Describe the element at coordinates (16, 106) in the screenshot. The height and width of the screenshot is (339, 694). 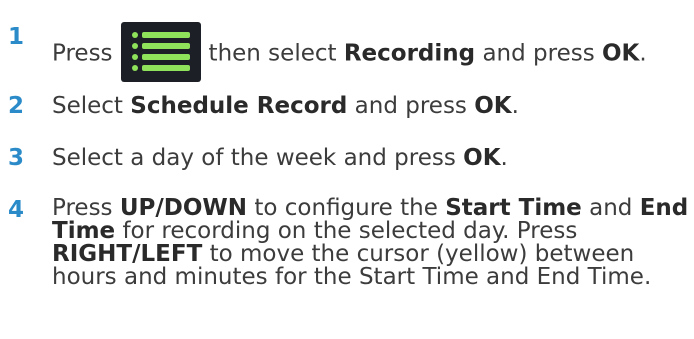
I see `step-number: 2` at that location.